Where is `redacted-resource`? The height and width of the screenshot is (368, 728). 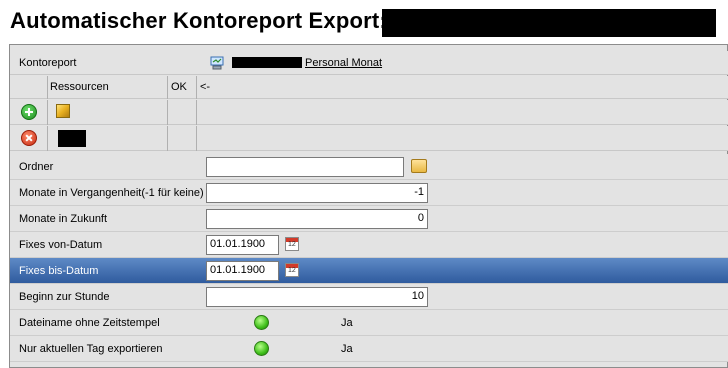
redacted-resource is located at coordinates (72, 138).